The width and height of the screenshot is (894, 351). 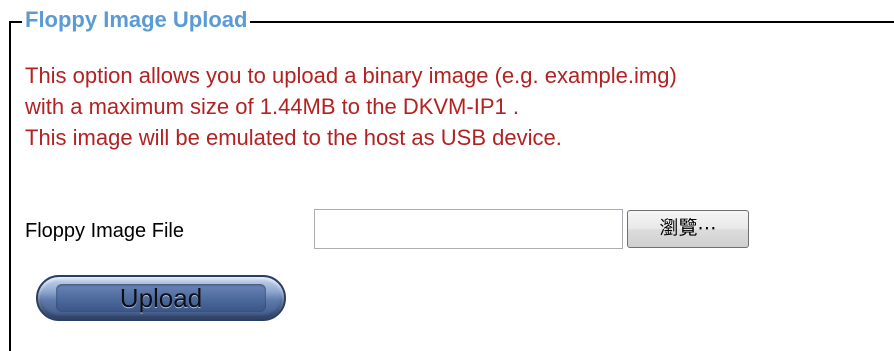 I want to click on upload-button-label: Upload, so click(x=161, y=298).